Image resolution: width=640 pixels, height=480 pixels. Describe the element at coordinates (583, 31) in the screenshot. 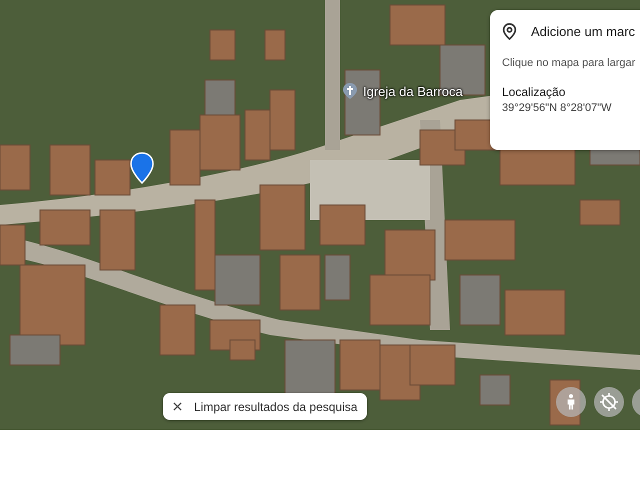

I see `card-title: Adicione um marc` at that location.